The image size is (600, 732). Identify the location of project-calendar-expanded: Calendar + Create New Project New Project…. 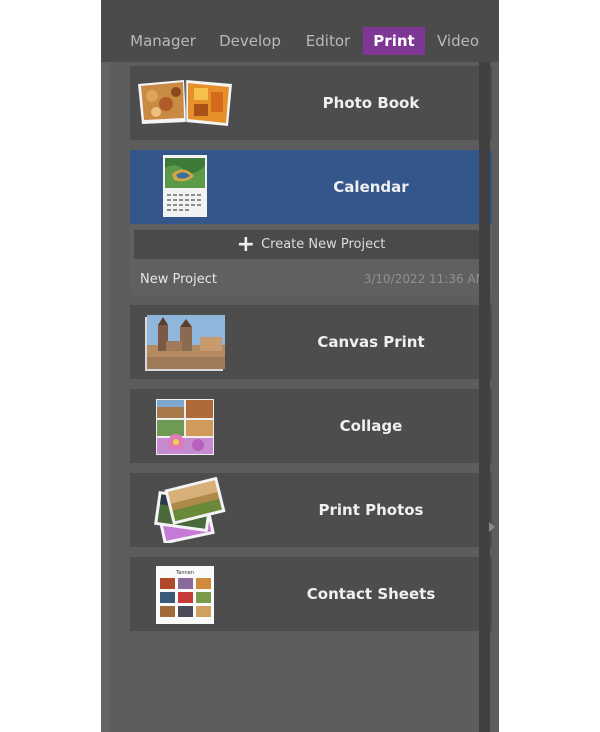
(311, 222).